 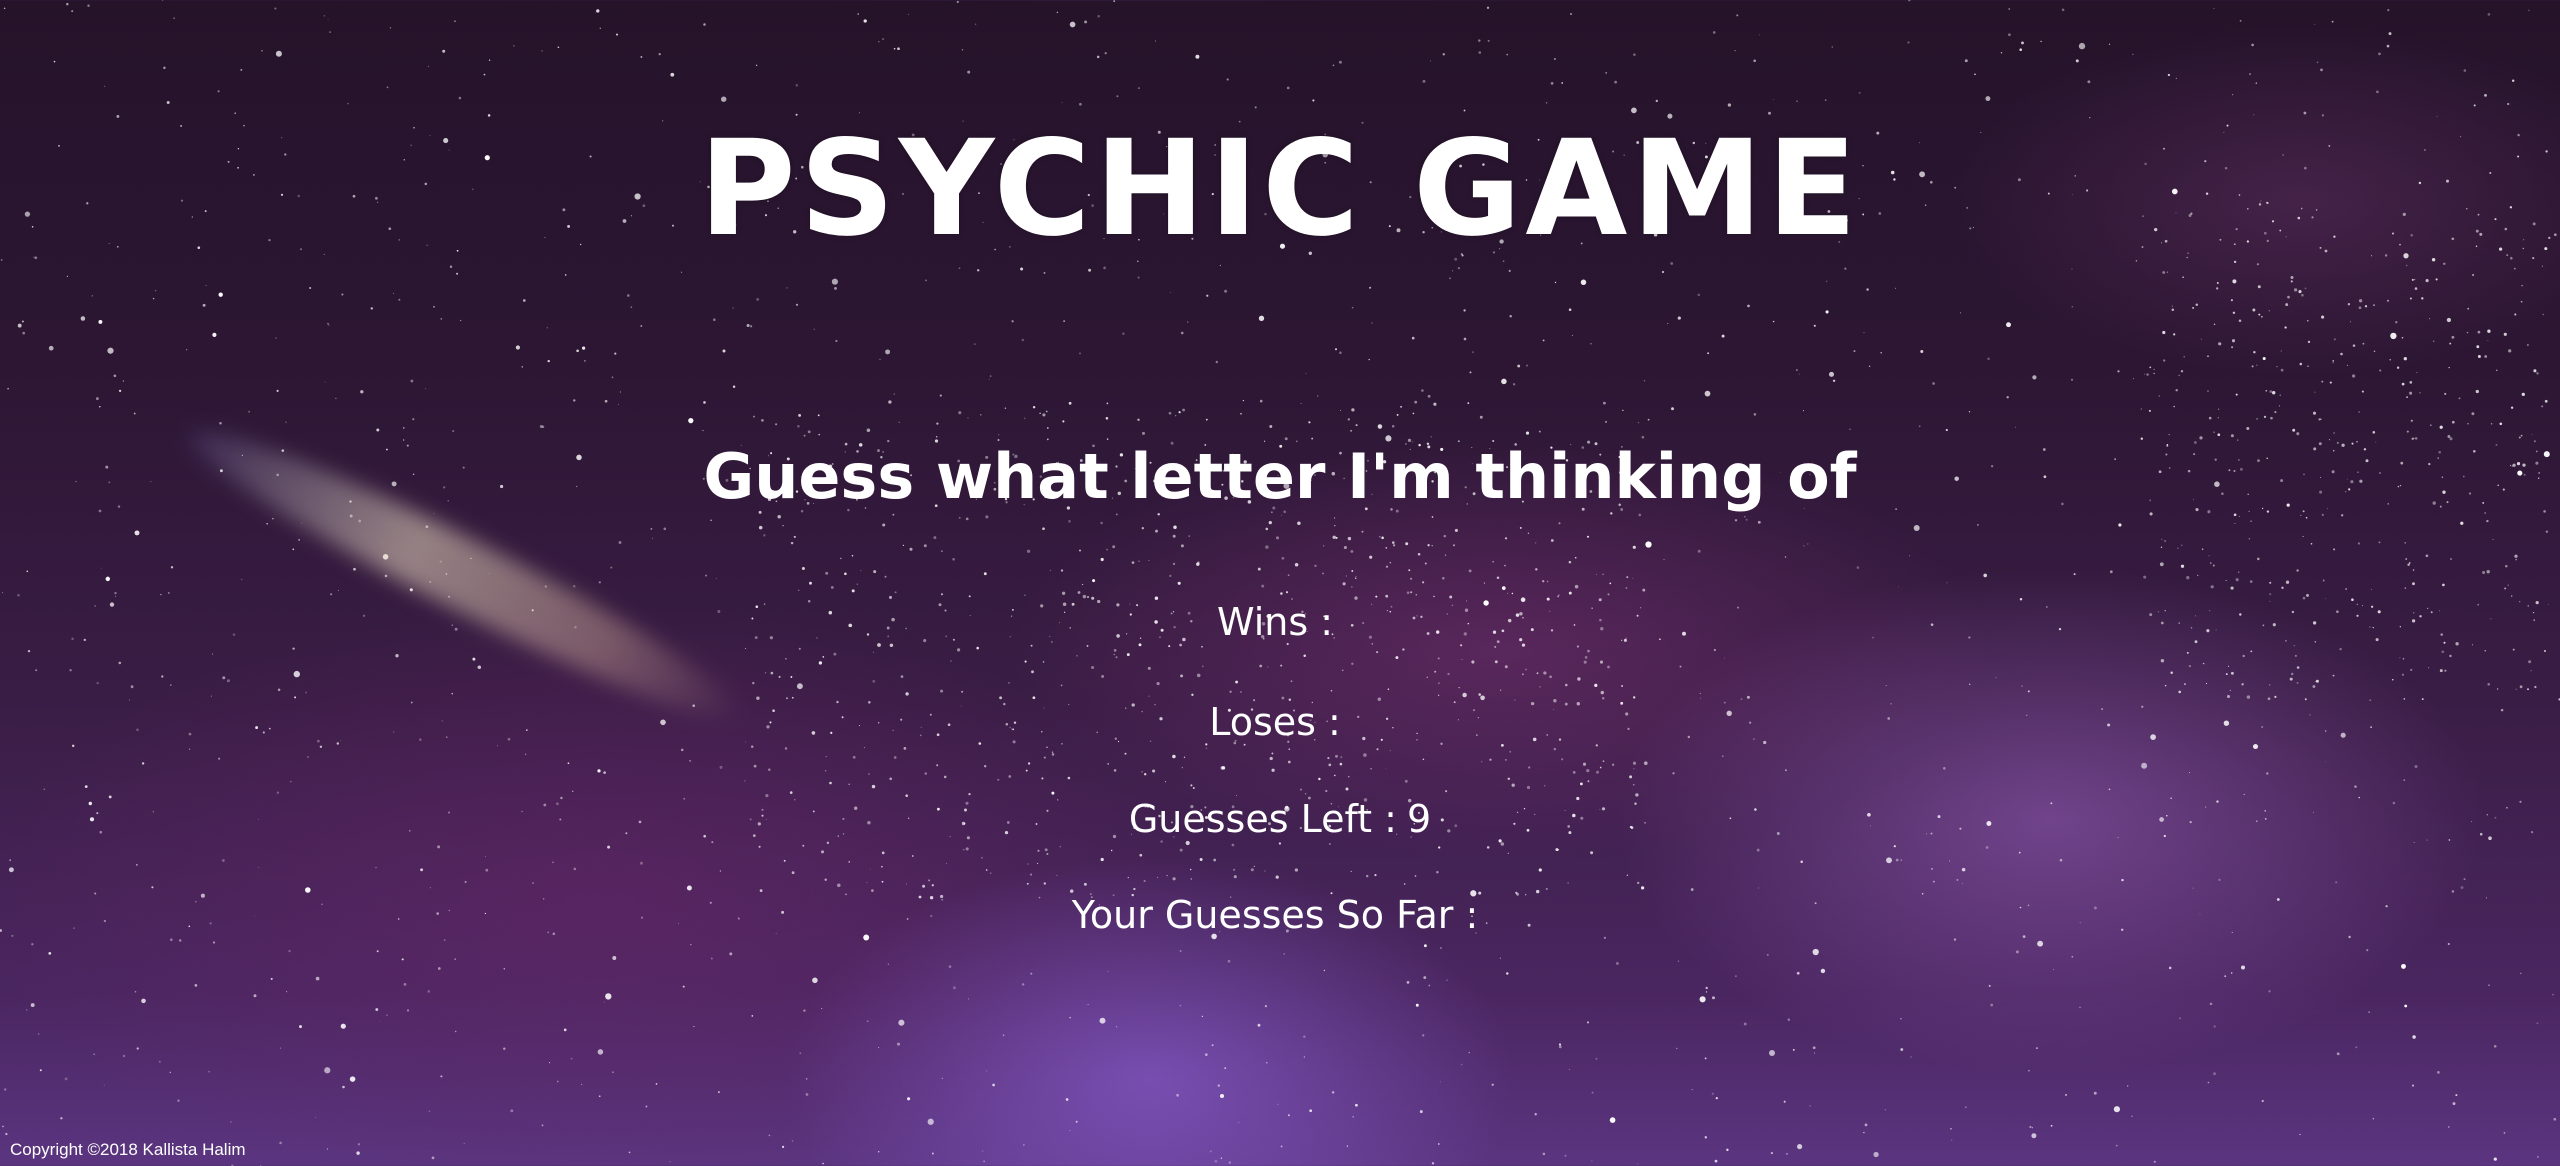 I want to click on guesses-so-far-stat: Your Guesses So Far :, so click(x=1280, y=916).